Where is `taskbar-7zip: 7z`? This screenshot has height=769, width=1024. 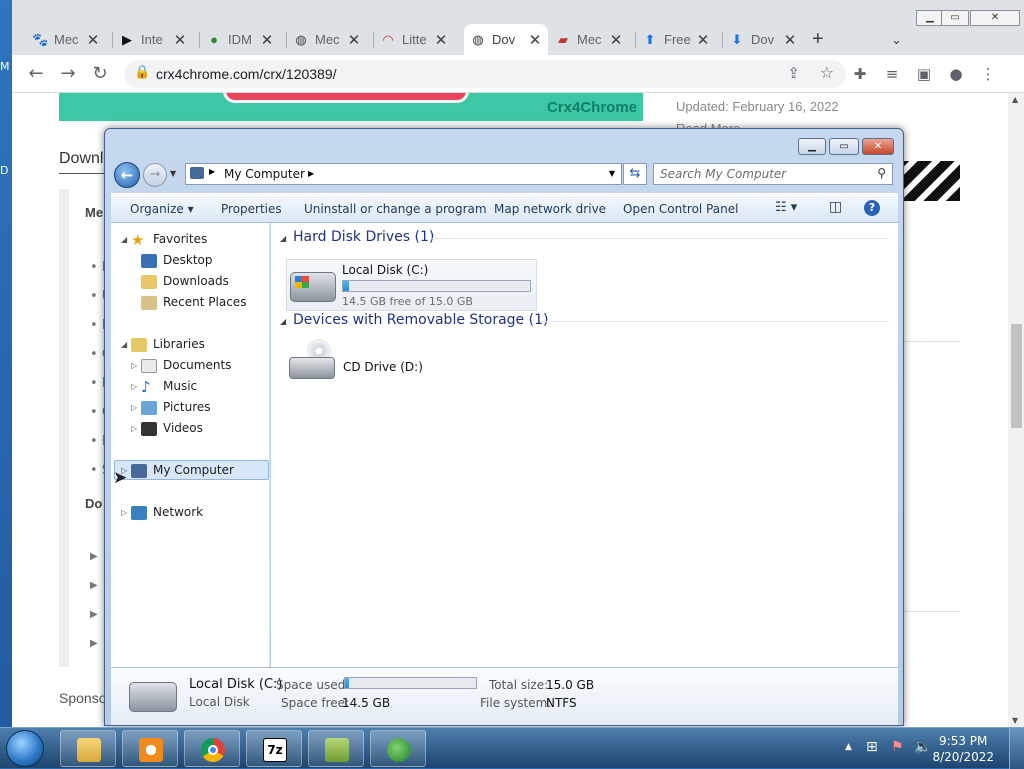 taskbar-7zip: 7z is located at coordinates (274, 748).